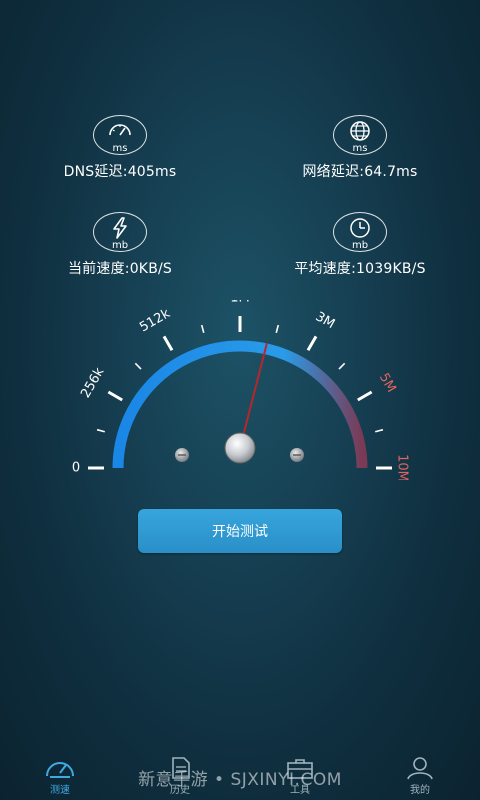 The width and height of the screenshot is (480, 800). I want to click on gauge-tick-label: 512k, so click(155, 320).